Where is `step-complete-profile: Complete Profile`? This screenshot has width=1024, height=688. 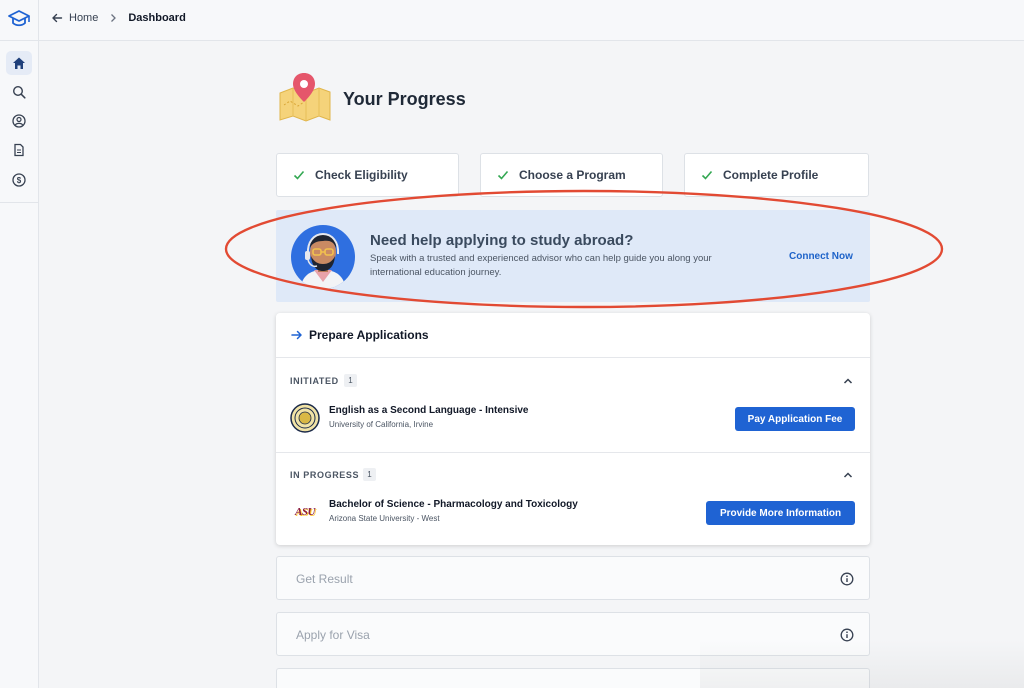
step-complete-profile: Complete Profile is located at coordinates (776, 175).